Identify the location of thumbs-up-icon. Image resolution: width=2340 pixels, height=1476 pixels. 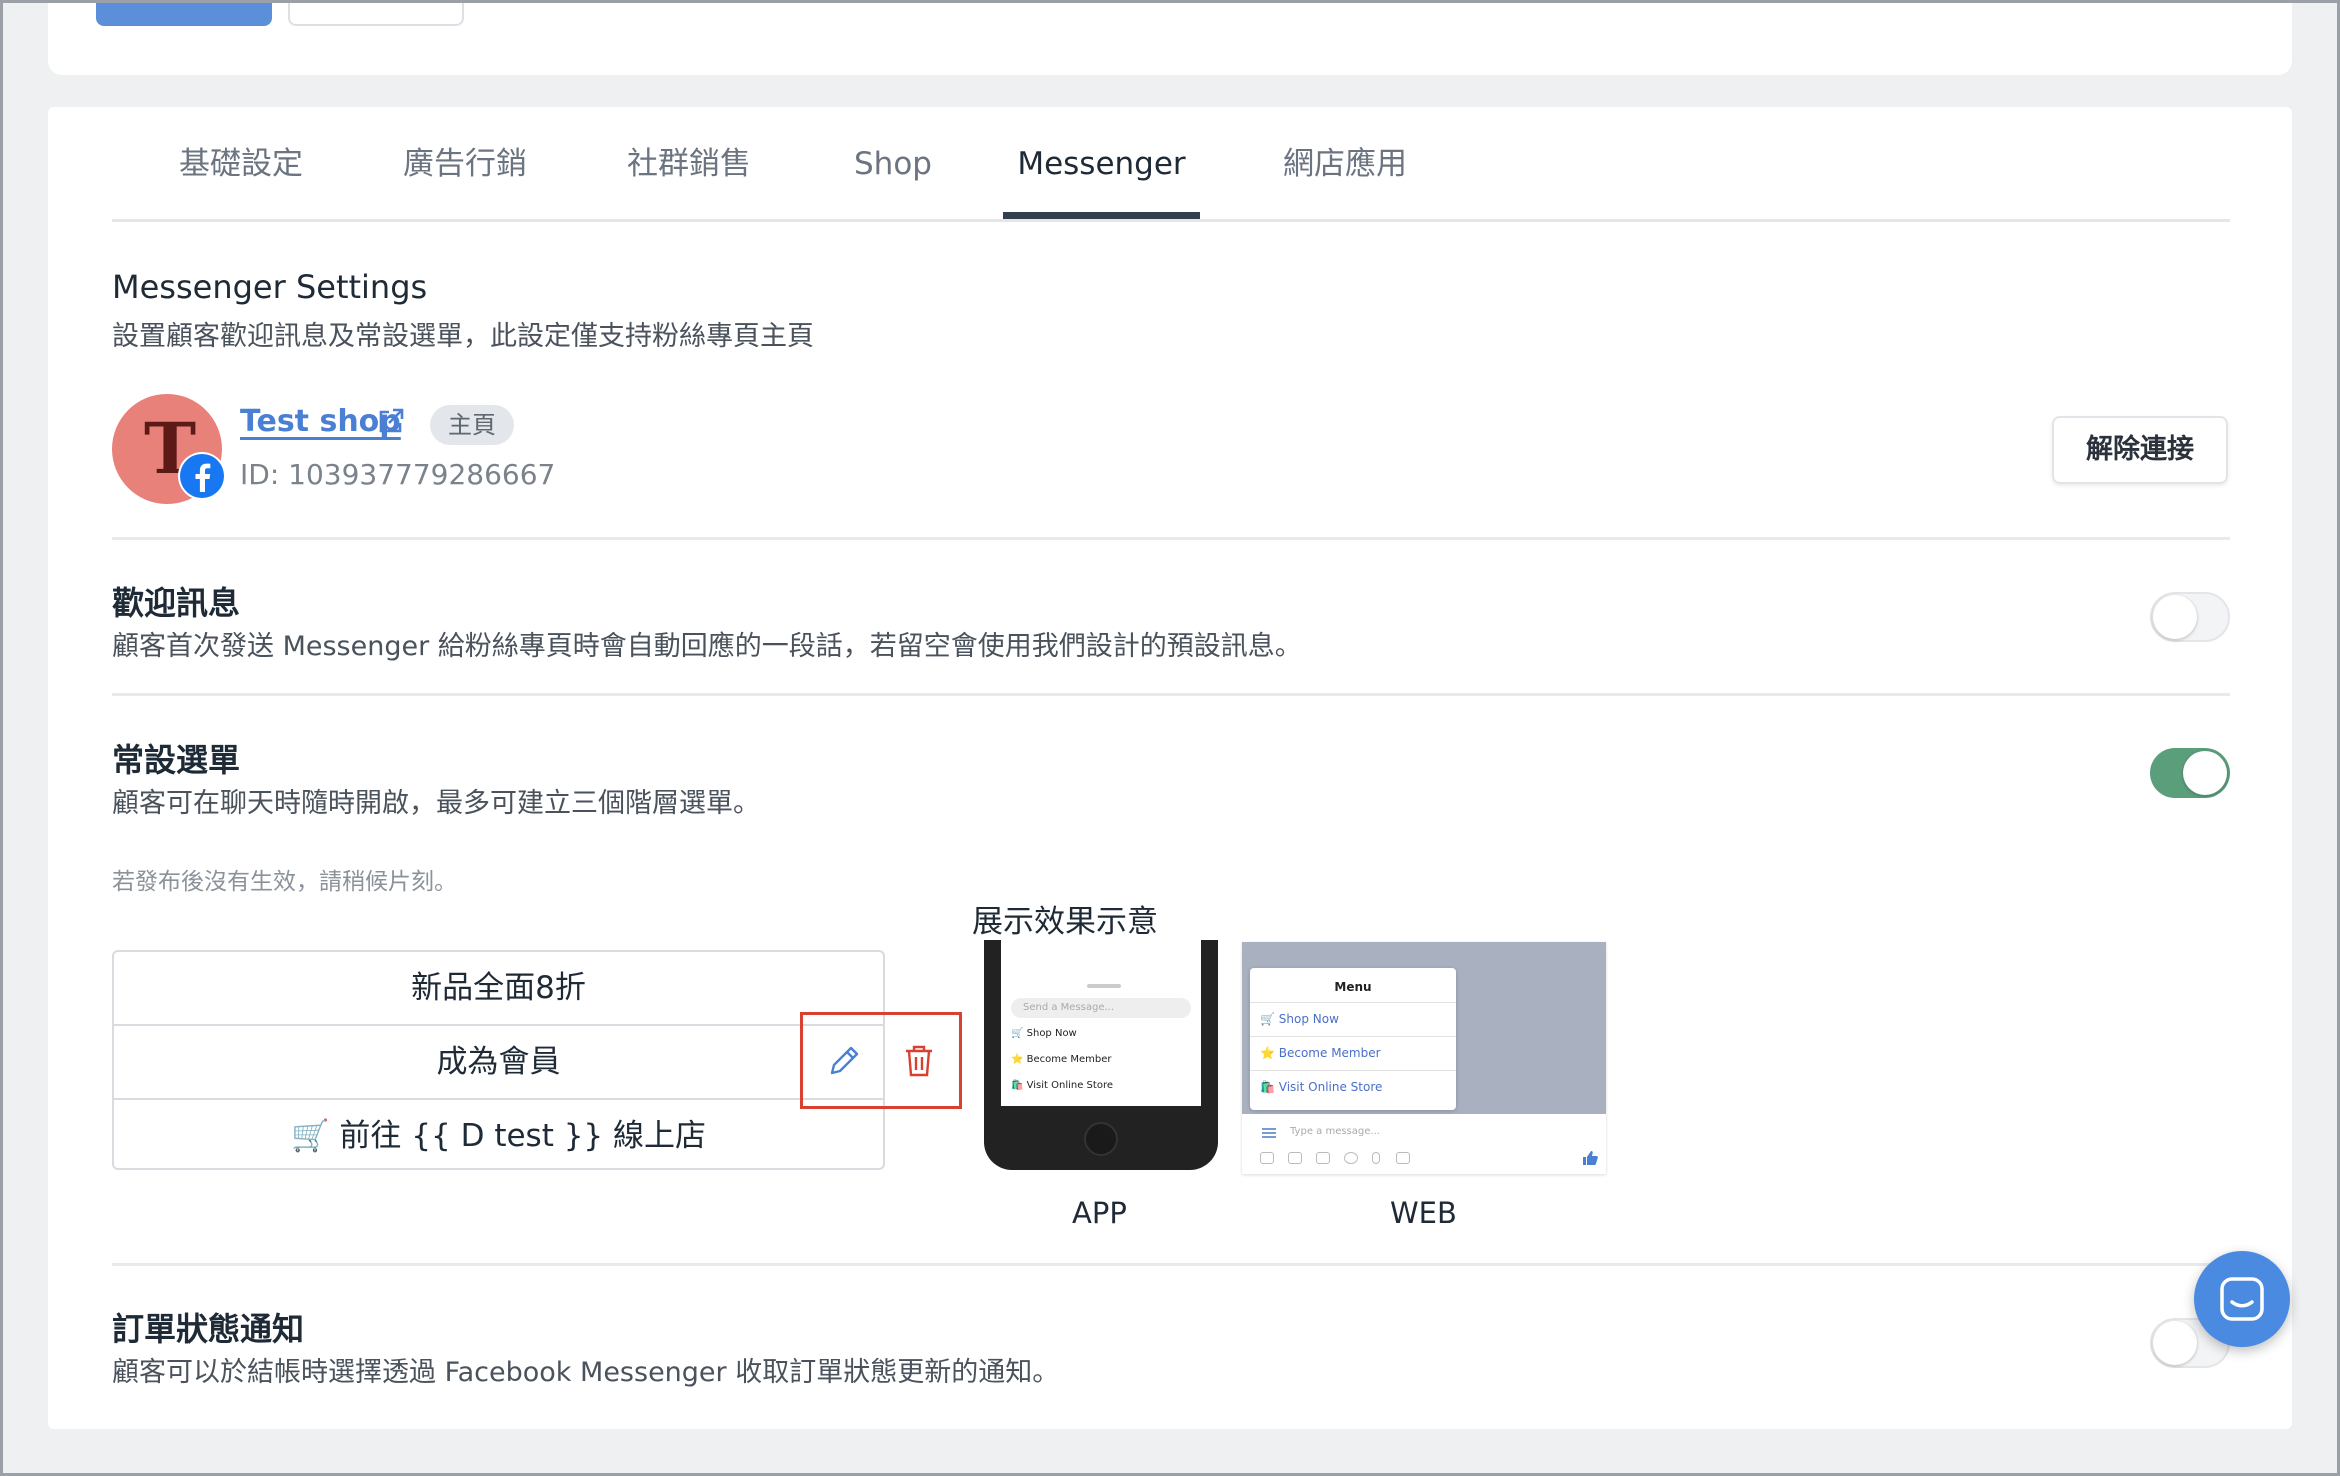
(1590, 1158).